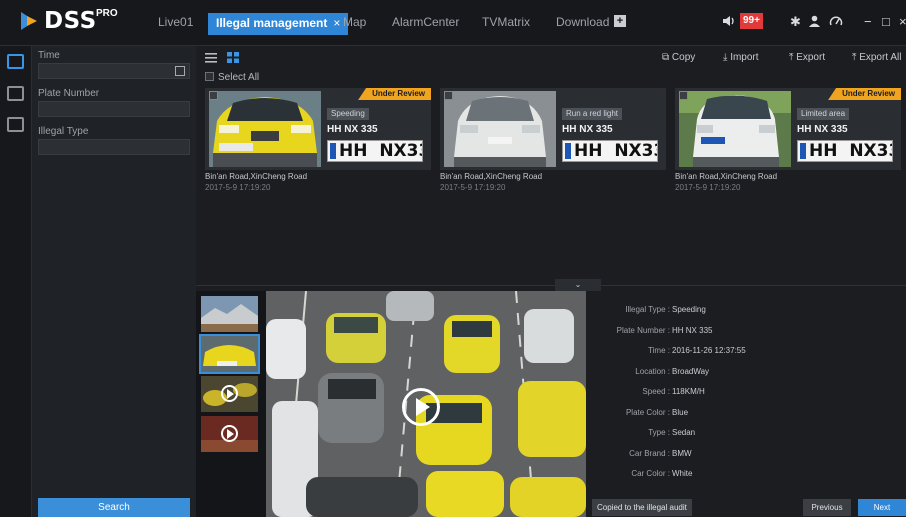 Image resolution: width=906 pixels, height=517 pixels. What do you see at coordinates (746, 414) in the screenshot?
I see `detail-row: Plate Color : Blue` at bounding box center [746, 414].